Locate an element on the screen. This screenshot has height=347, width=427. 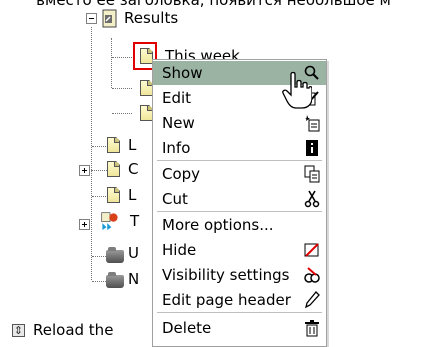
collapse-icon is located at coordinates (91, 18).